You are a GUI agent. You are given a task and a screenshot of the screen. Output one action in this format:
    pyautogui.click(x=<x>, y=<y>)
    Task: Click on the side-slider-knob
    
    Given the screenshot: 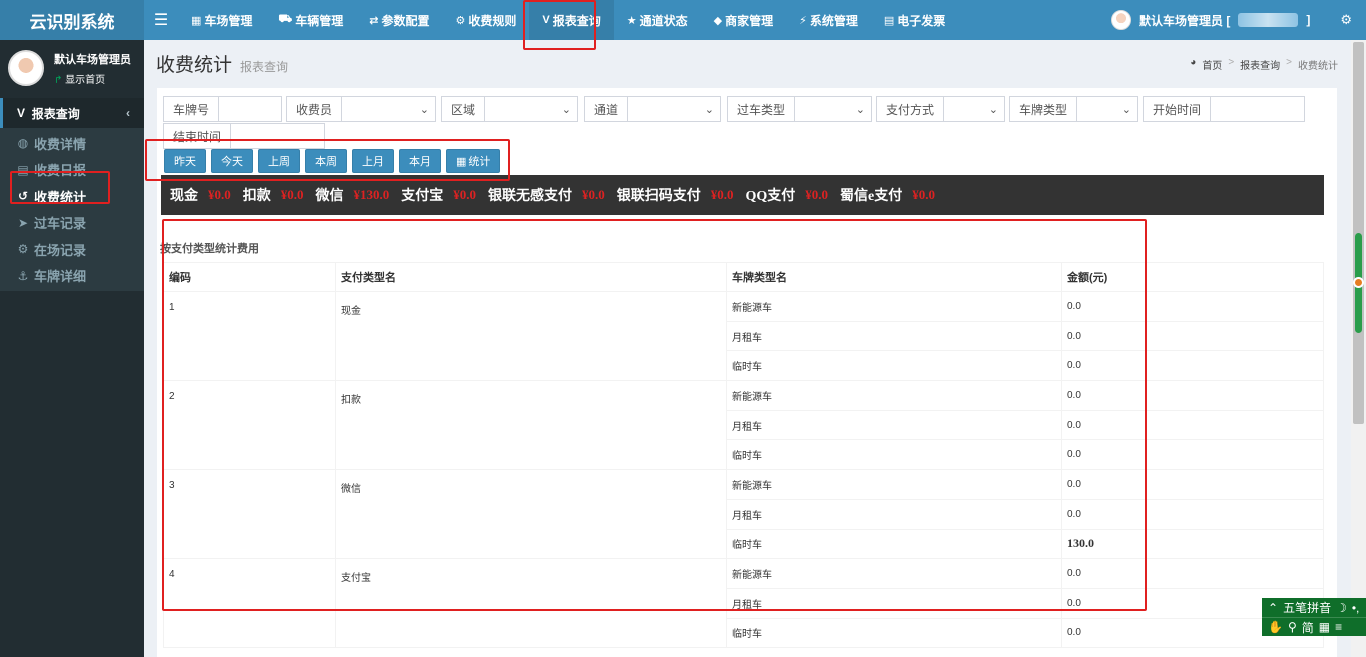 What is the action you would take?
    pyautogui.click(x=1358, y=282)
    